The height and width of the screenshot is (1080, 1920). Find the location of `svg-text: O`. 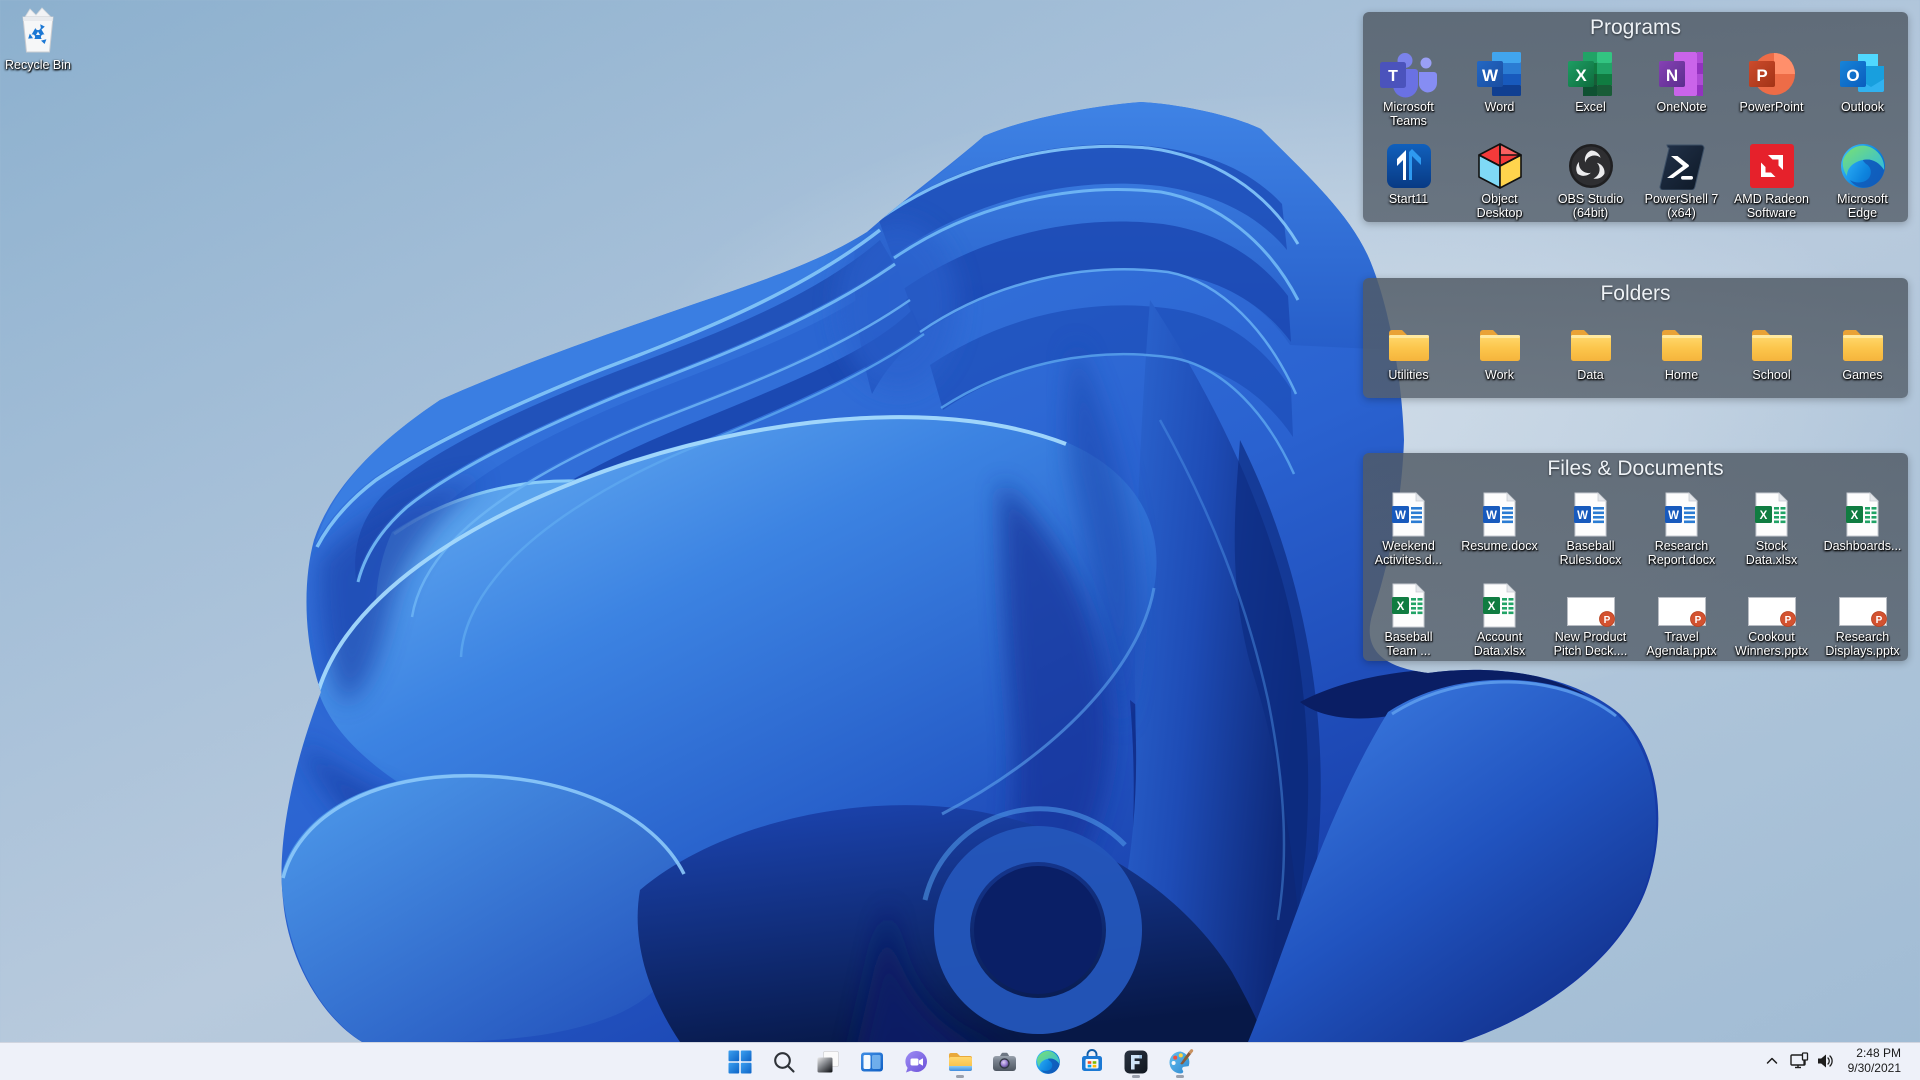

svg-text: O is located at coordinates (1852, 75).